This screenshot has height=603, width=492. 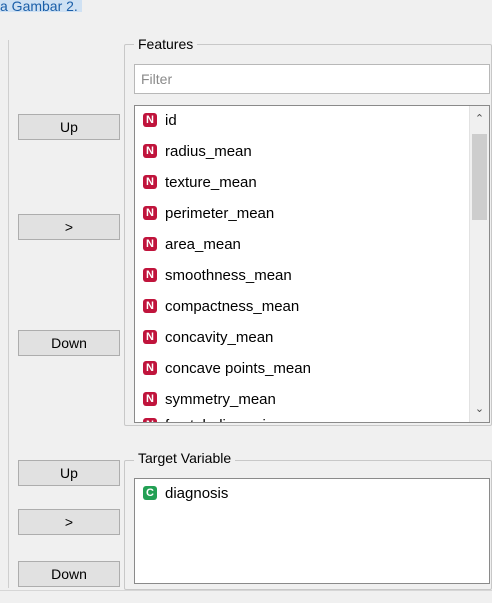 I want to click on categorical-variable-icon: C, so click(x=150, y=493).